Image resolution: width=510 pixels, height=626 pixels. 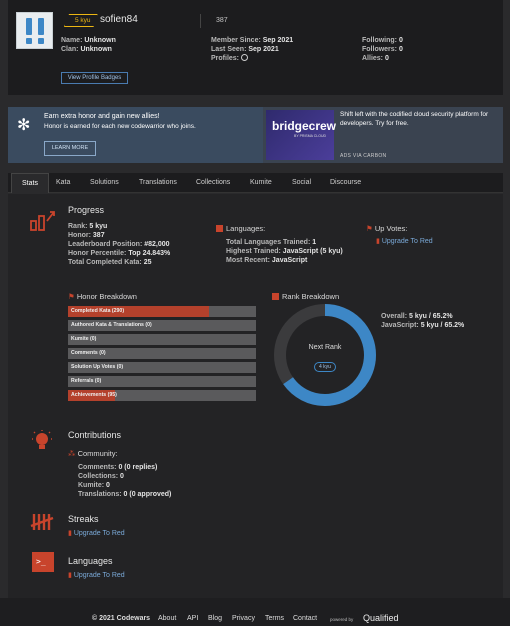 What do you see at coordinates (72, 40) in the screenshot?
I see `name-label: Name:` at bounding box center [72, 40].